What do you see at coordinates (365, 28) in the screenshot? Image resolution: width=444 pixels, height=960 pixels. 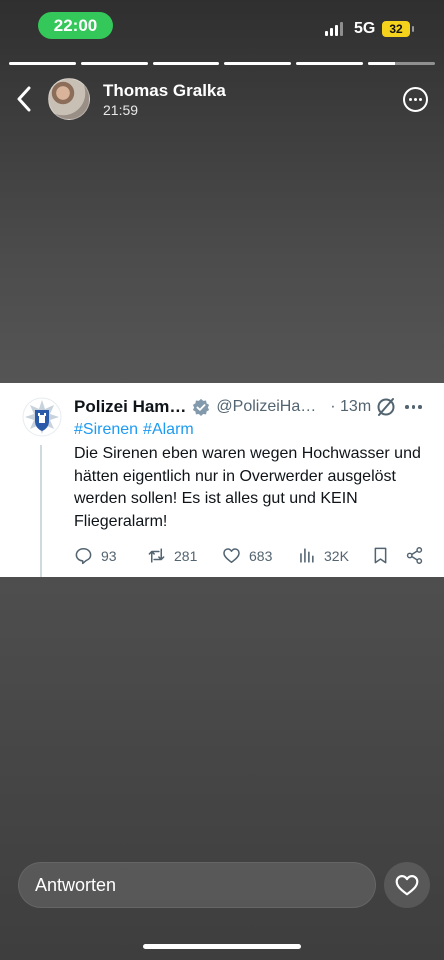 I see `network-label: 5G` at bounding box center [365, 28].